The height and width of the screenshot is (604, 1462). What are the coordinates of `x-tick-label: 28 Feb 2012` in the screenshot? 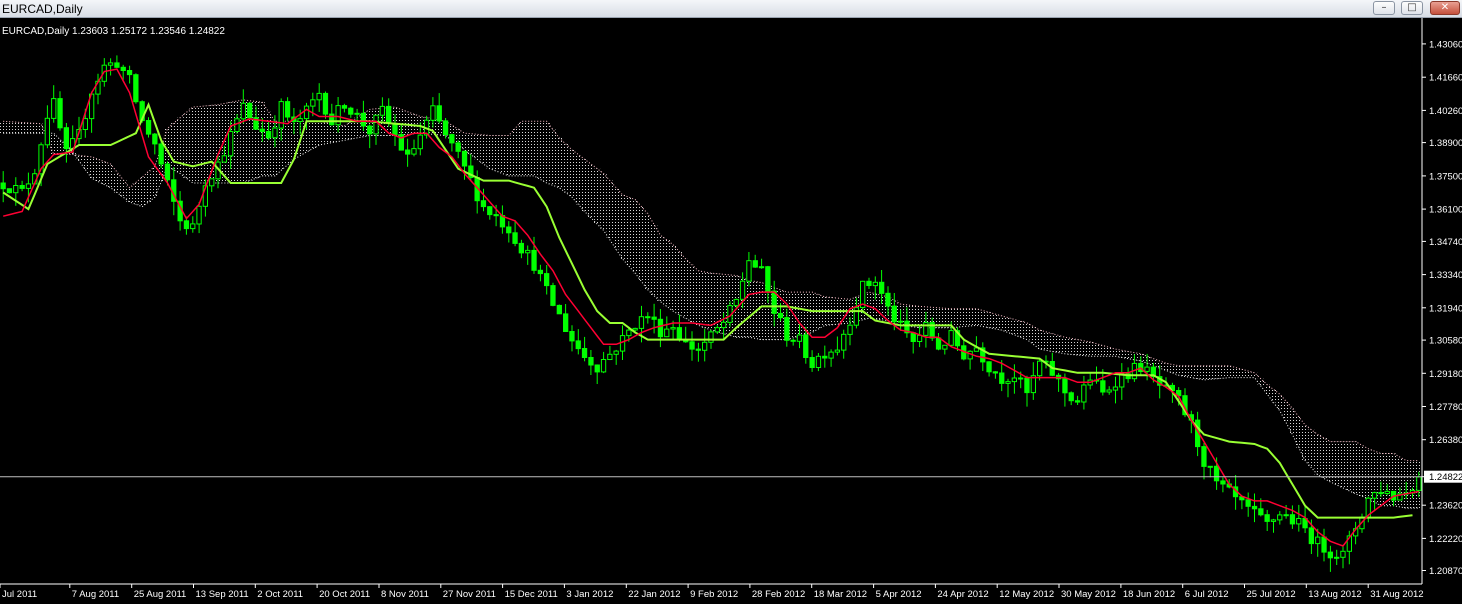 It's located at (778, 594).